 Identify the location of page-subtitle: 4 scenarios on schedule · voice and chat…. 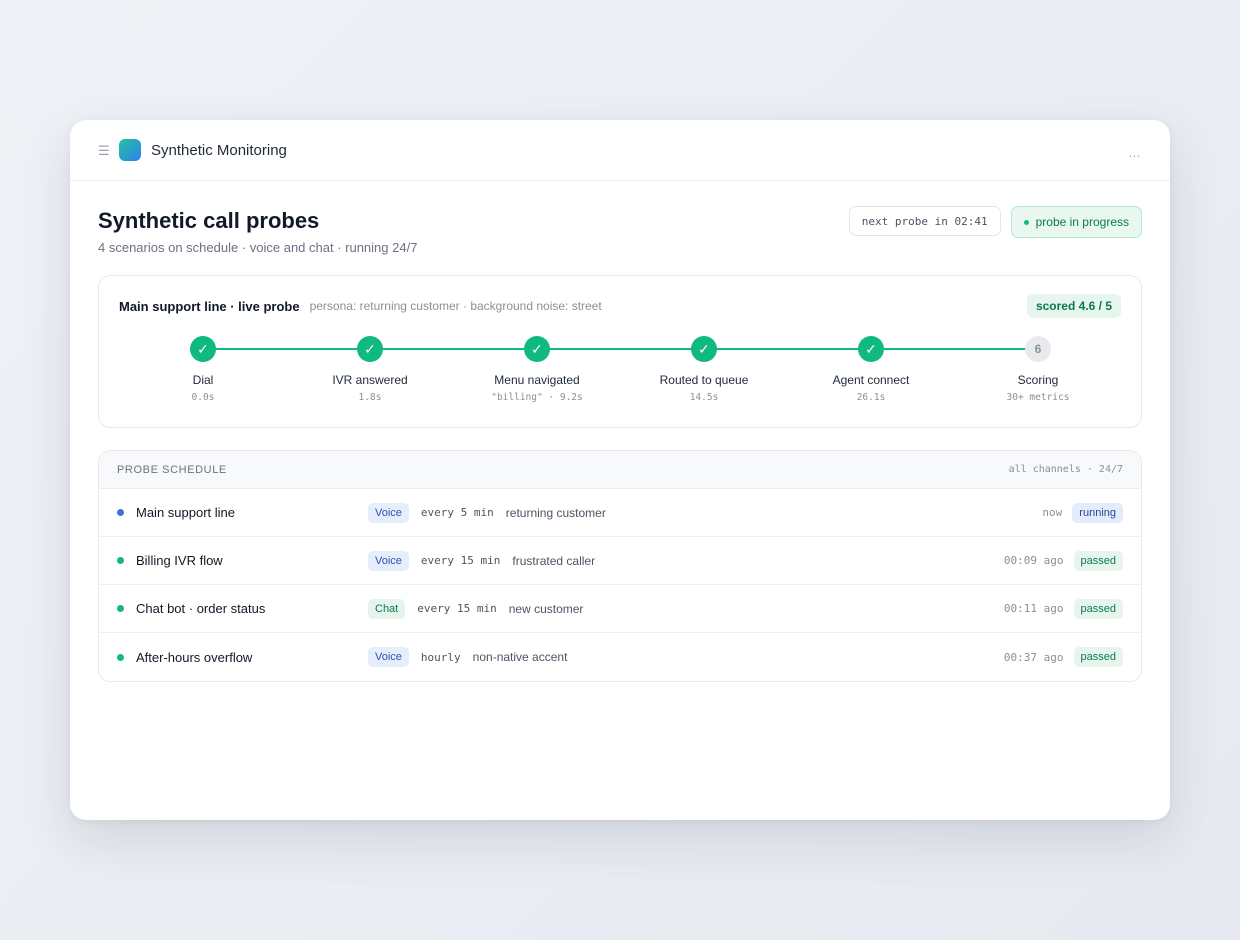
(258, 247).